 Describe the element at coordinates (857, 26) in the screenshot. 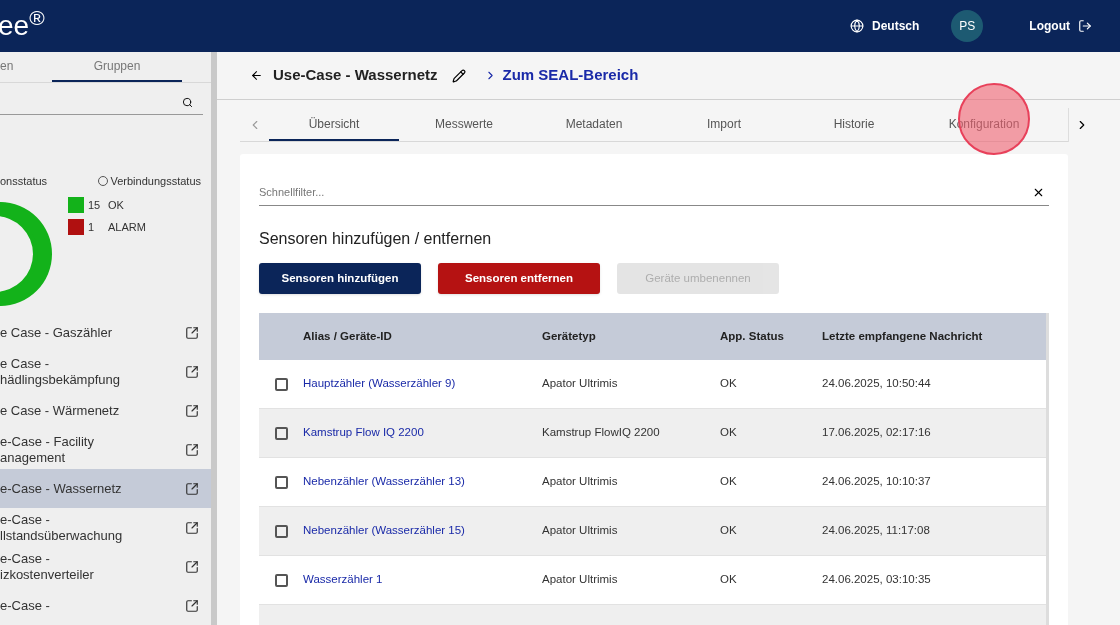

I see `globe-icon` at that location.